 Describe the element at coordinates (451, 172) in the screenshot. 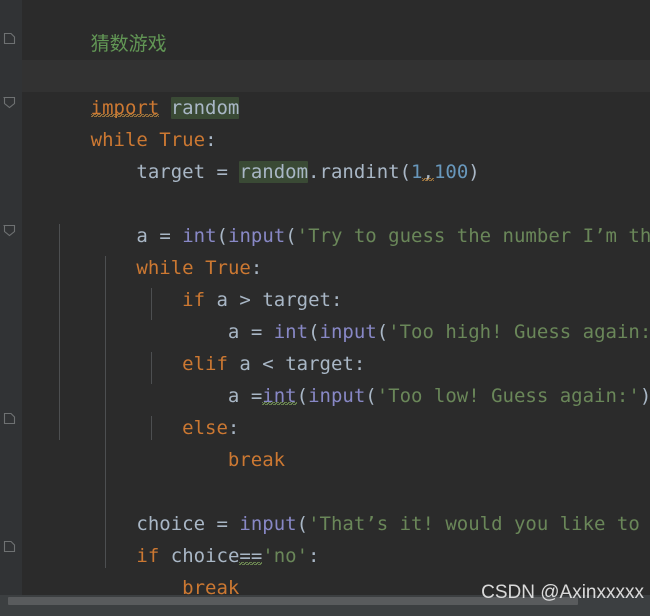

I see `token-num-100: 100` at that location.